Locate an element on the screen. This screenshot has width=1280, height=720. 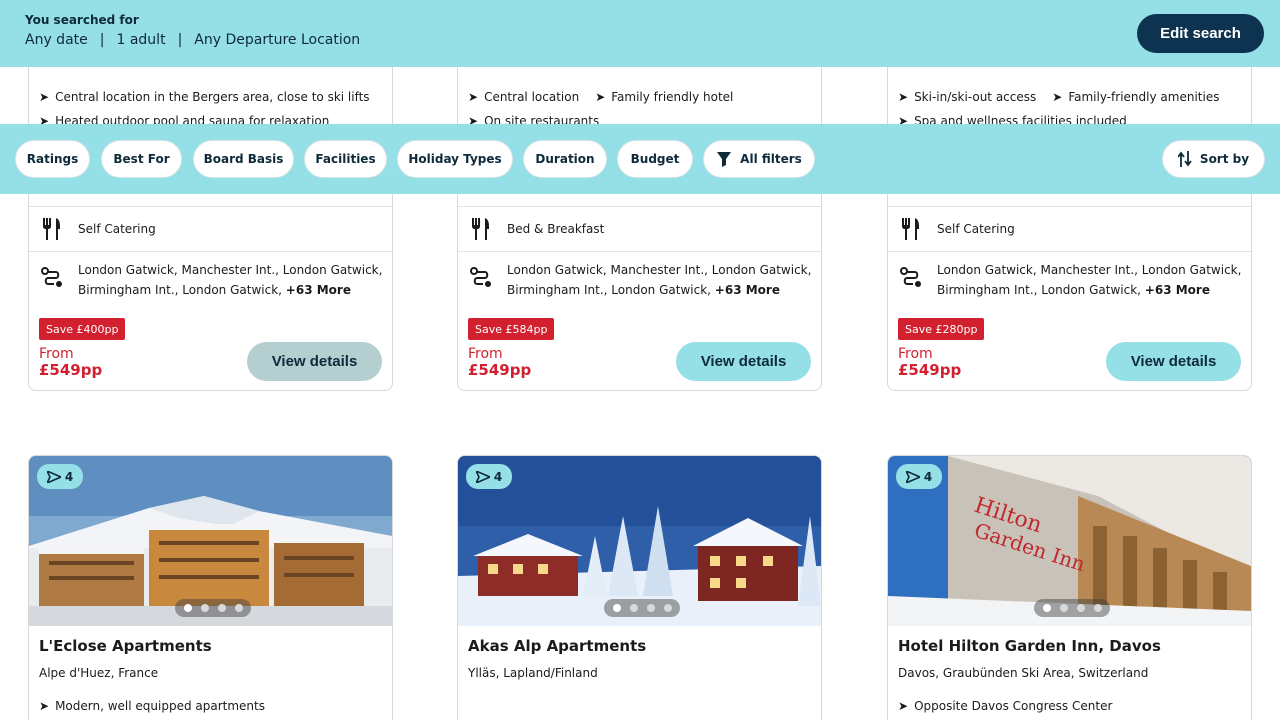
filter-chip-budget: Budget is located at coordinates (655, 159).